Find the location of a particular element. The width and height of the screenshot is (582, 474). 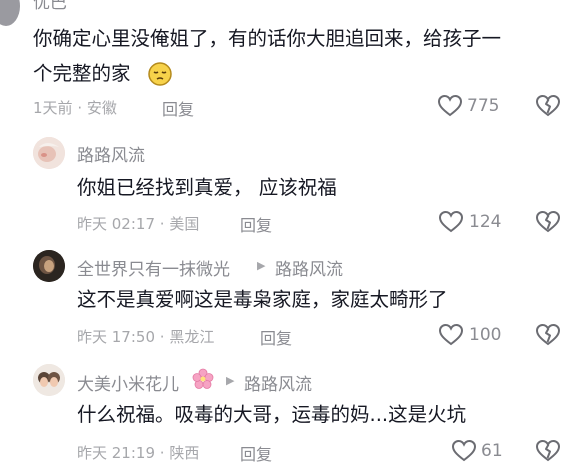

reply-text: 什么祝福。吸毒的大哥，运毒的妈...这是火坑 is located at coordinates (272, 414).